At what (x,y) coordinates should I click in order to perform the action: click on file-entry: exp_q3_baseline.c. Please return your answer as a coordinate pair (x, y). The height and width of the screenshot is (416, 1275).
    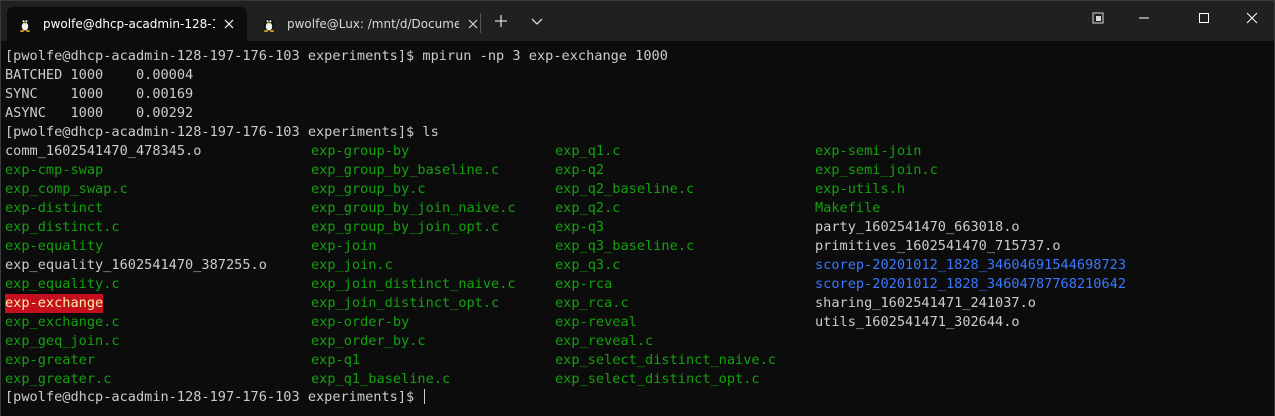
    Looking at the image, I should click on (625, 246).